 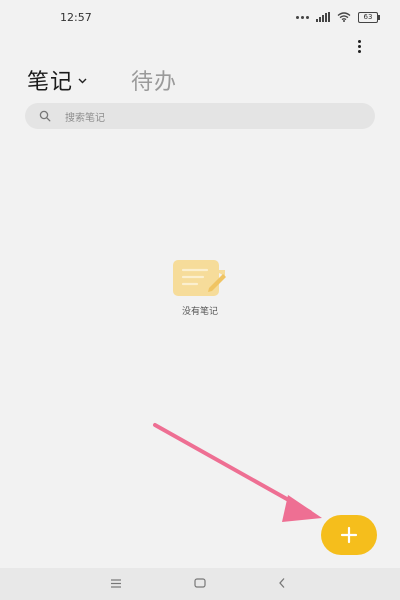 What do you see at coordinates (82, 81) in the screenshot?
I see `chevron-down-icon` at bounding box center [82, 81].